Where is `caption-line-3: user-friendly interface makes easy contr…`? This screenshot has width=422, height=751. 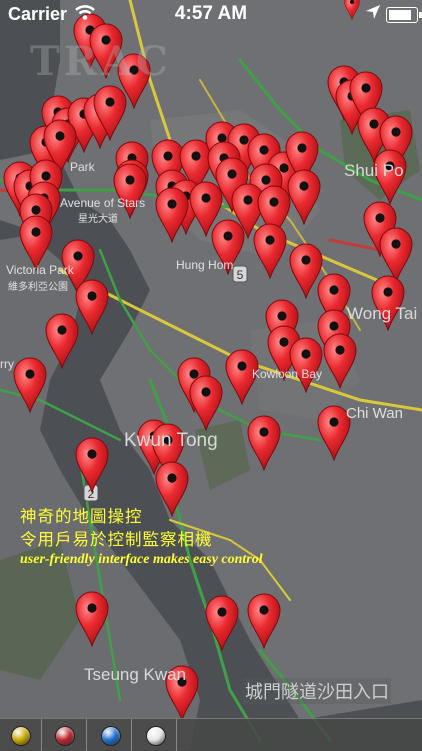 caption-line-3: user-friendly interface makes easy contr… is located at coordinates (141, 559).